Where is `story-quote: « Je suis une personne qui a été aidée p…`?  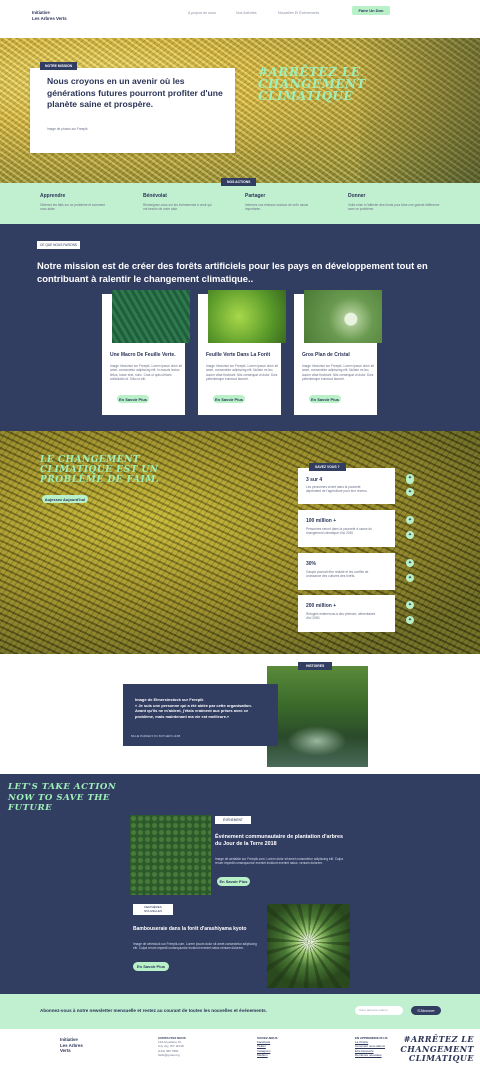 story-quote: « Je suis une personne qui a été aidée p… is located at coordinates (193, 711).